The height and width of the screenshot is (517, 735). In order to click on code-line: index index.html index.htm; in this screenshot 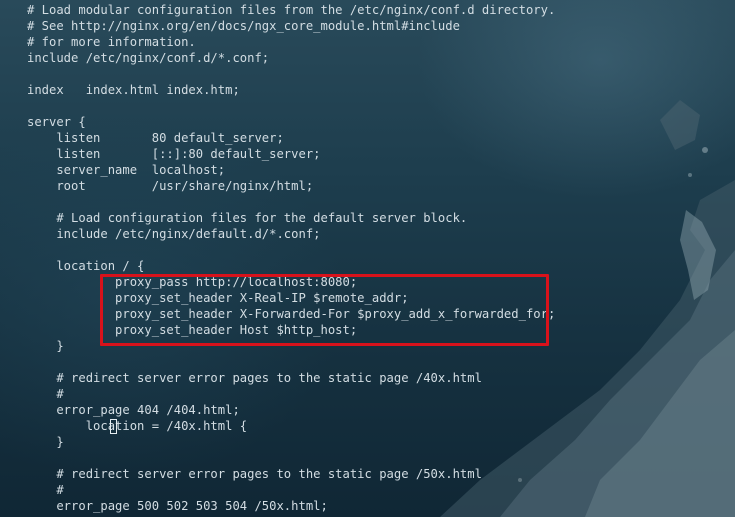, I will do `click(133, 90)`.